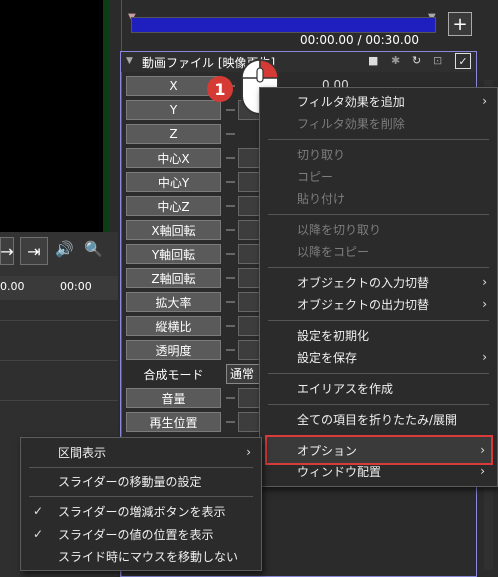 The width and height of the screenshot is (498, 577). Describe the element at coordinates (244, 374) in the screenshot. I see `blend-mode-select: 通常` at that location.